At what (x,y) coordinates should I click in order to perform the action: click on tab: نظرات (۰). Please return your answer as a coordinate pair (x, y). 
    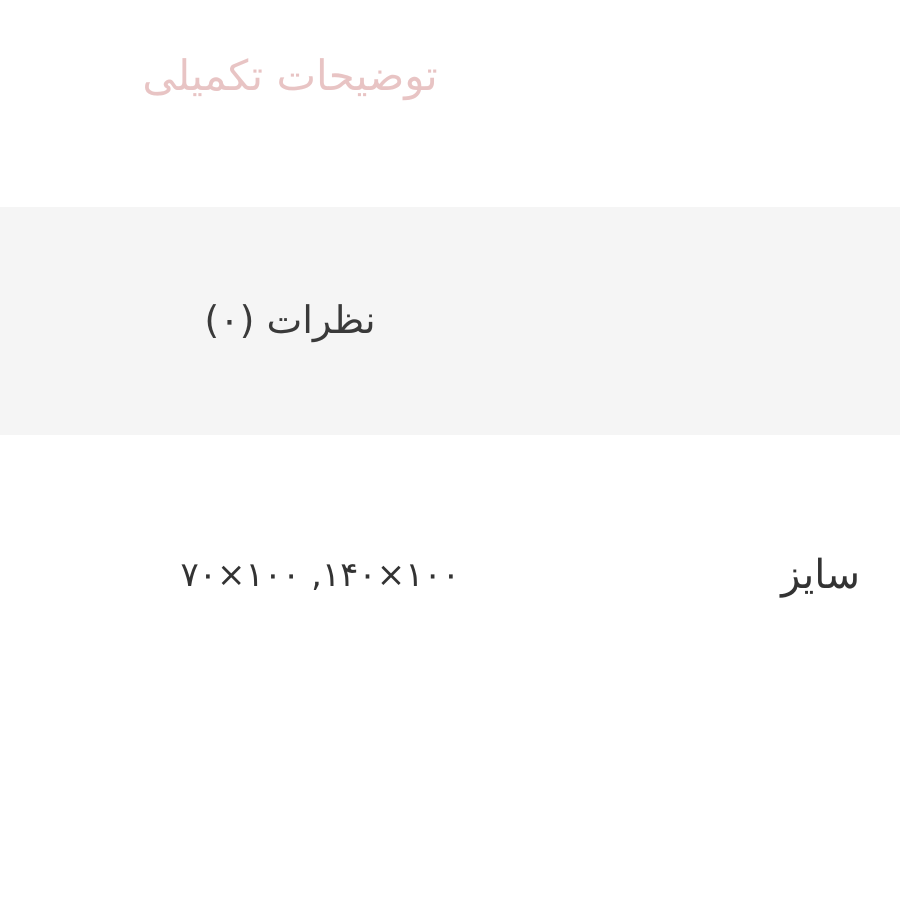
    Looking at the image, I should click on (290, 321).